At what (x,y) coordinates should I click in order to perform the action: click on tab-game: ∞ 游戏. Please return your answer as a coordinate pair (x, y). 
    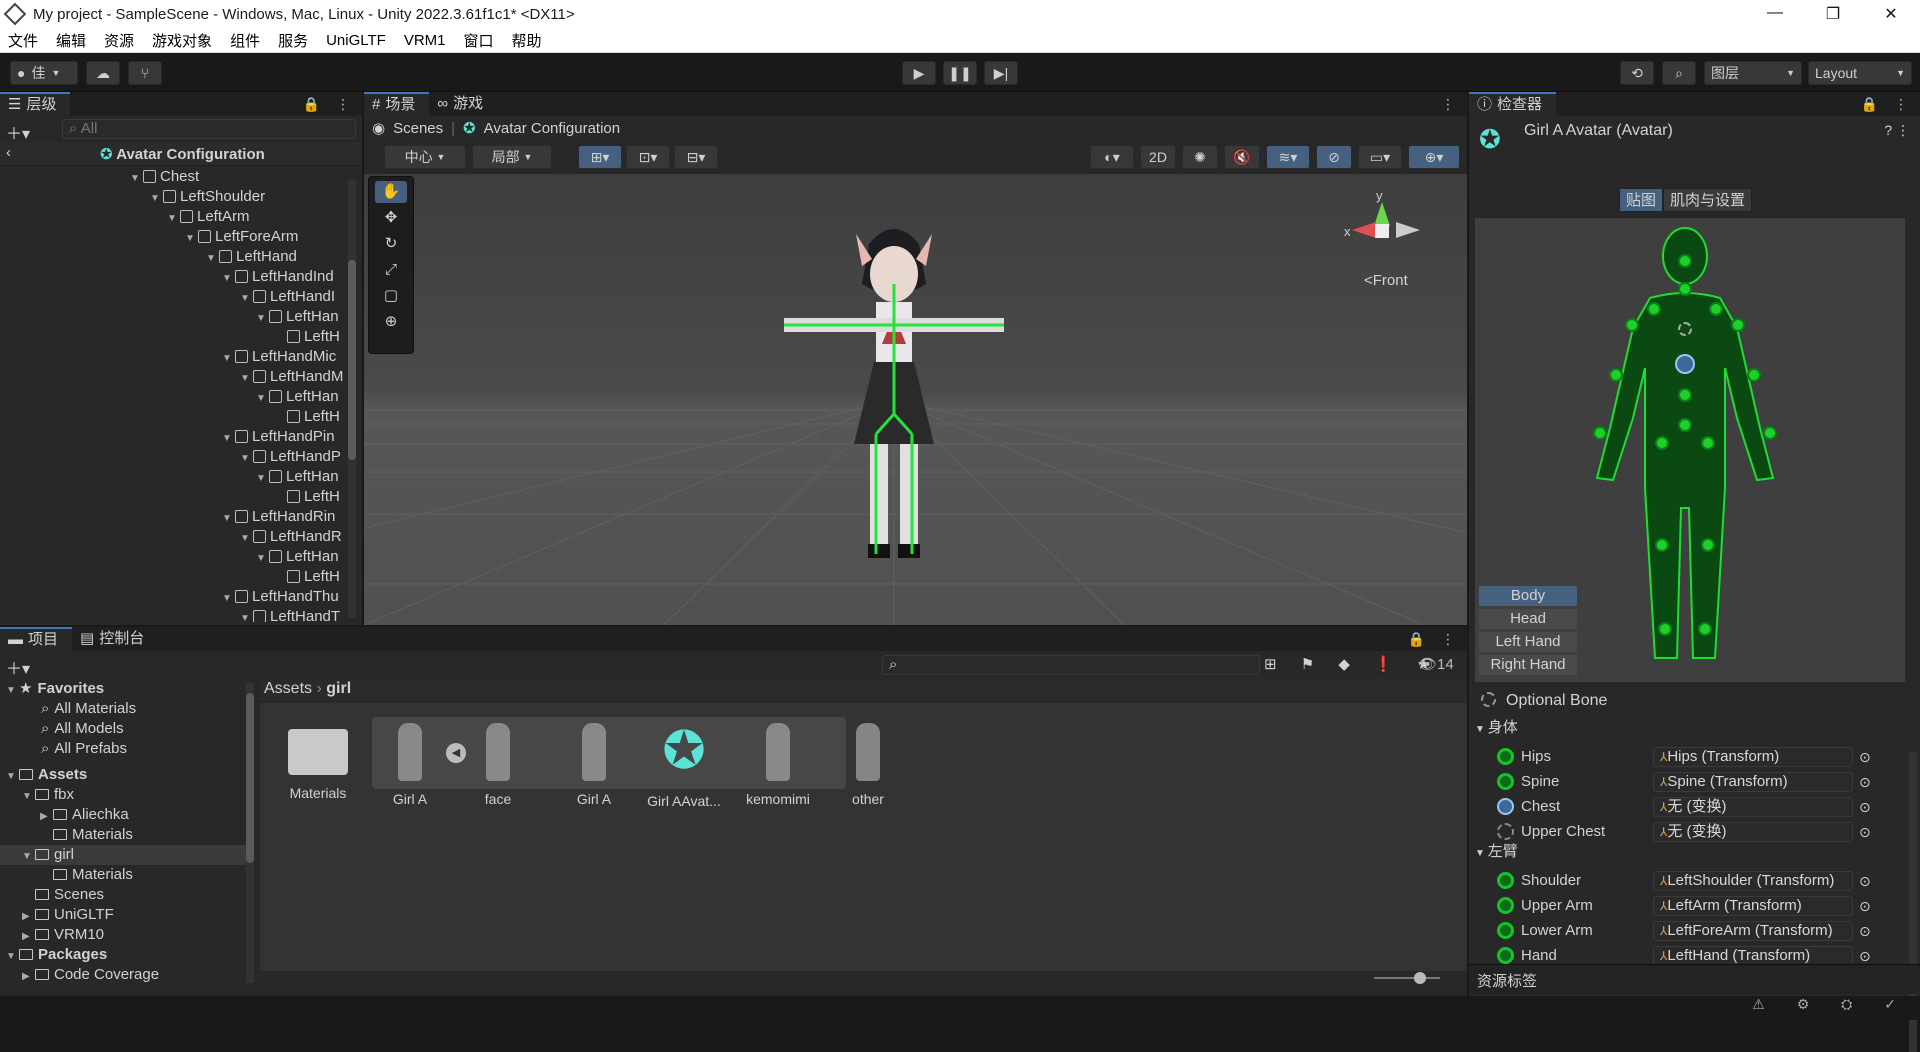
    Looking at the image, I should click on (463, 104).